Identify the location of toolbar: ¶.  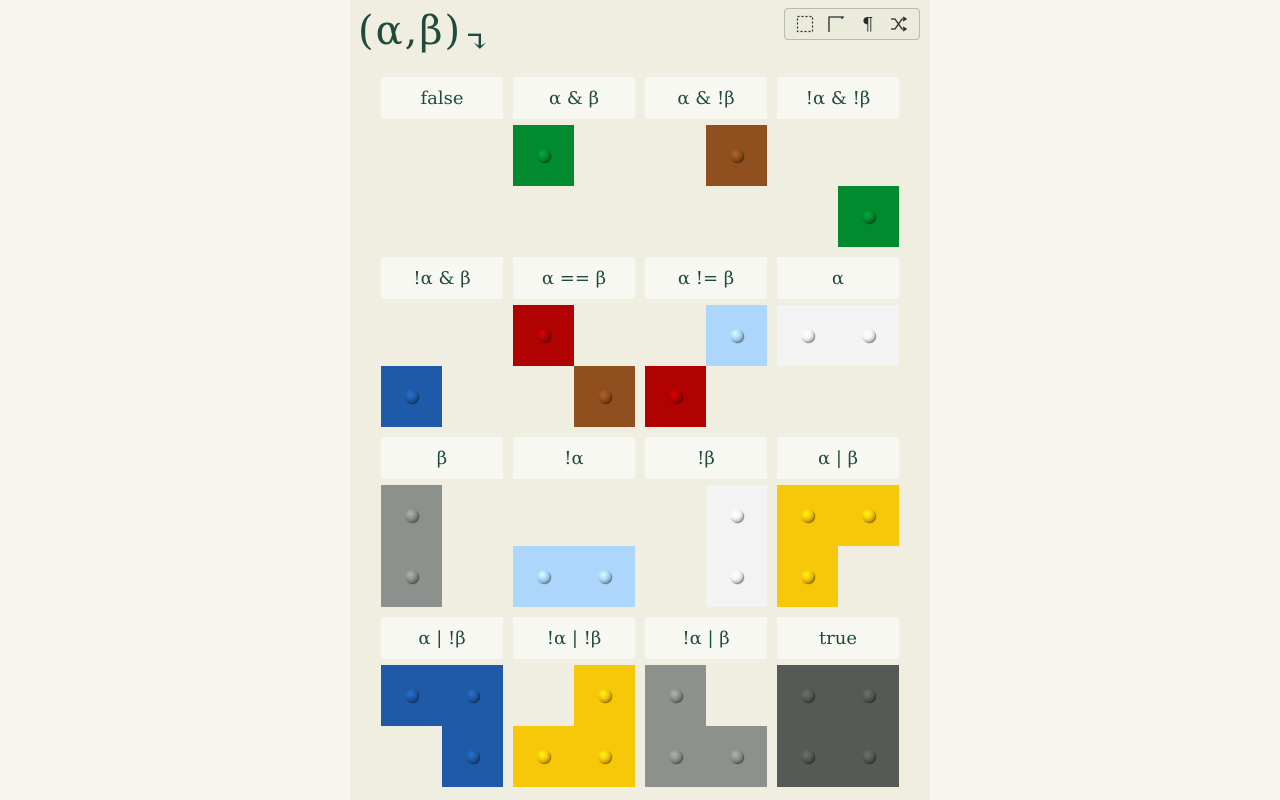
(852, 24).